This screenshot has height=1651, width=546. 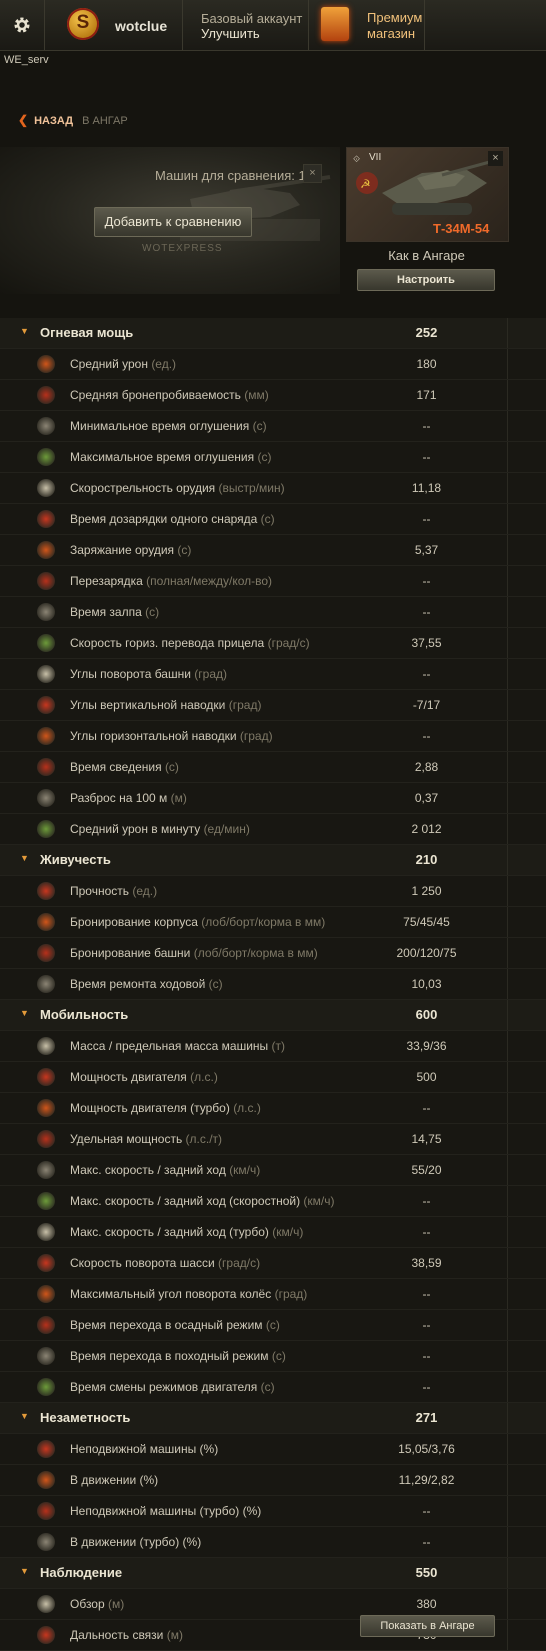 I want to click on speed-fast-icon, so click(x=46, y=1201).